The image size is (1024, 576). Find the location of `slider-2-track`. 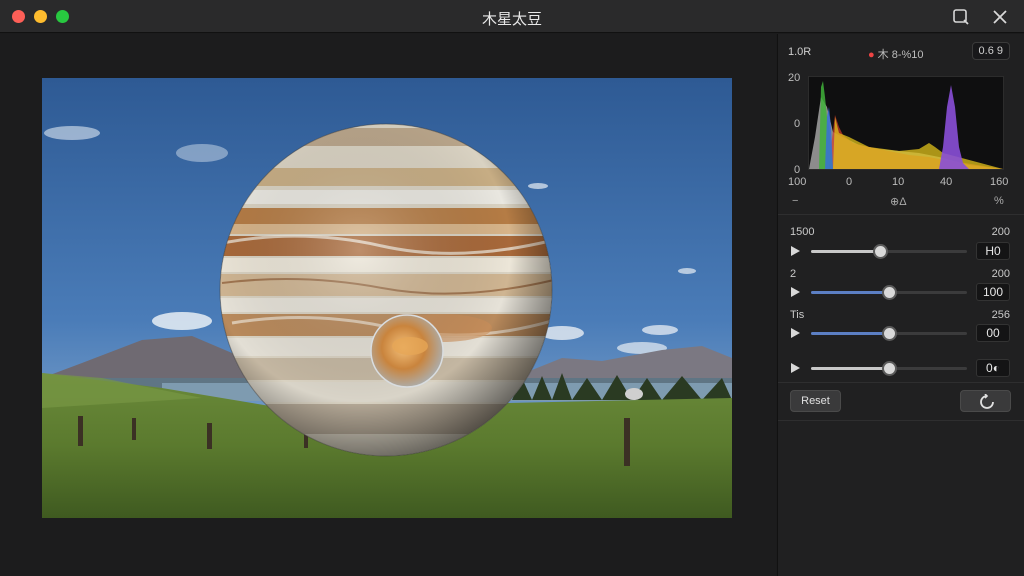

slider-2-track is located at coordinates (889, 292).